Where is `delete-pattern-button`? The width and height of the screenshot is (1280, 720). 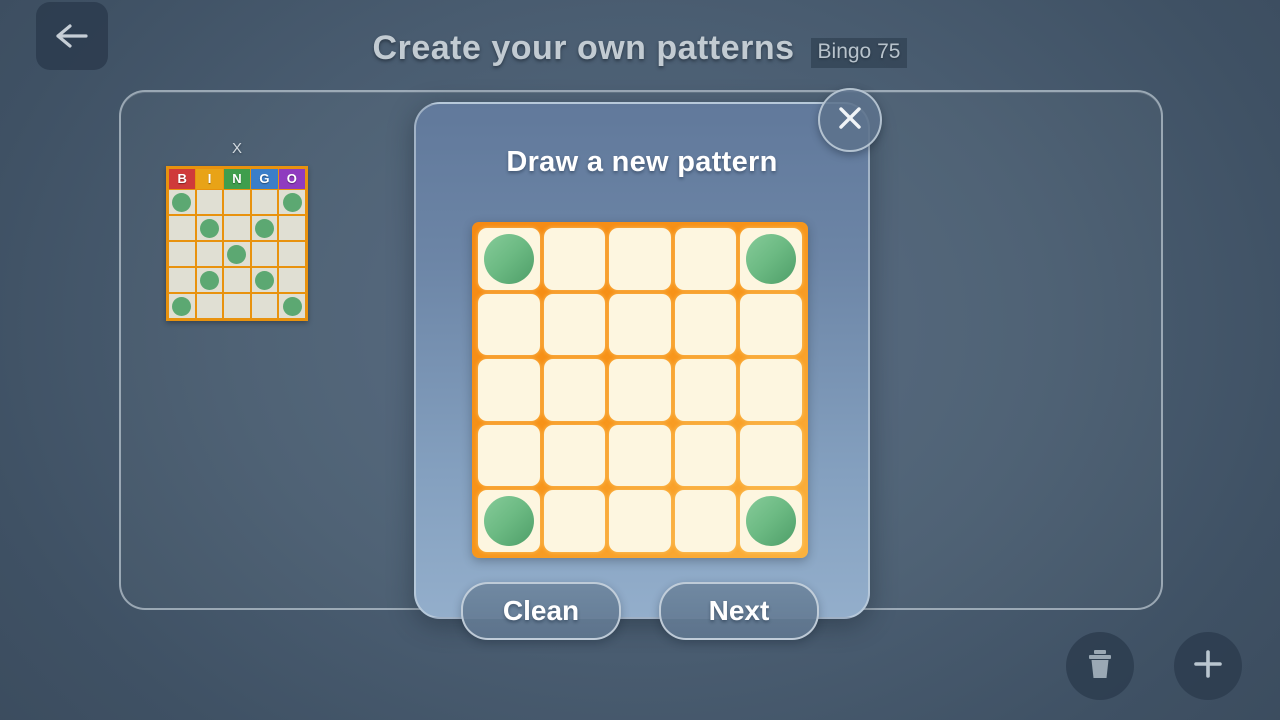
delete-pattern-button is located at coordinates (1100, 666).